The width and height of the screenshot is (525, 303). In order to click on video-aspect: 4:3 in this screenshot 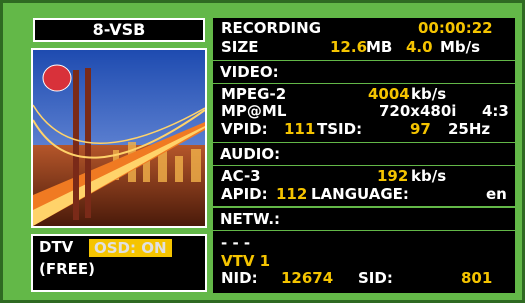, I will do `click(495, 111)`.